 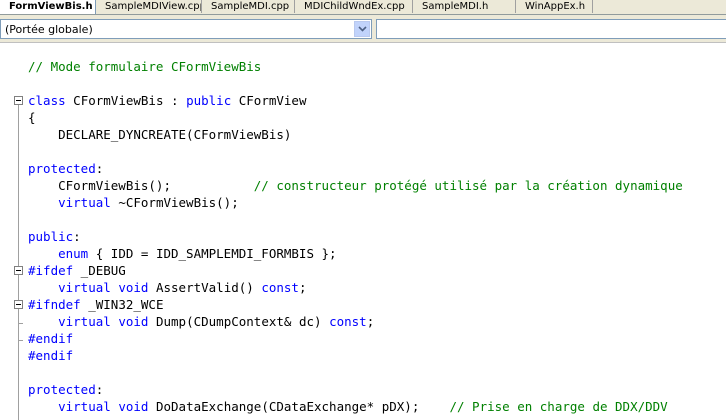 I want to click on tab-mdichildwndex-cpp: MDIChildWndEx.cpp, so click(x=354, y=6).